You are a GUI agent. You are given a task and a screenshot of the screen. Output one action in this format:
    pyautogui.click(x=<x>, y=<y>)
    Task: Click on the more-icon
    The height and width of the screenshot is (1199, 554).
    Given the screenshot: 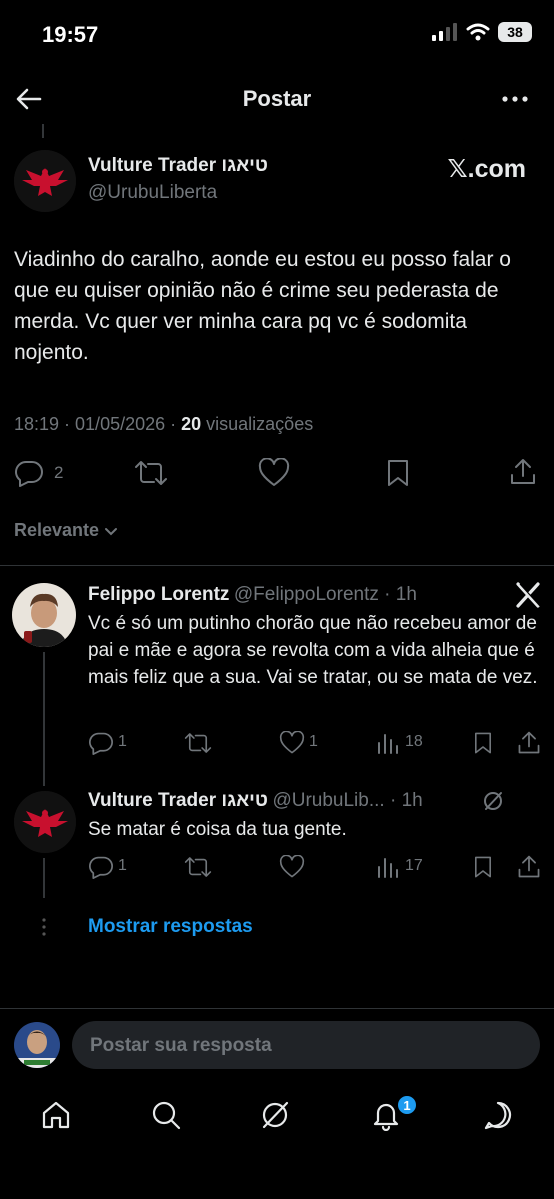 What is the action you would take?
    pyautogui.click(x=515, y=99)
    